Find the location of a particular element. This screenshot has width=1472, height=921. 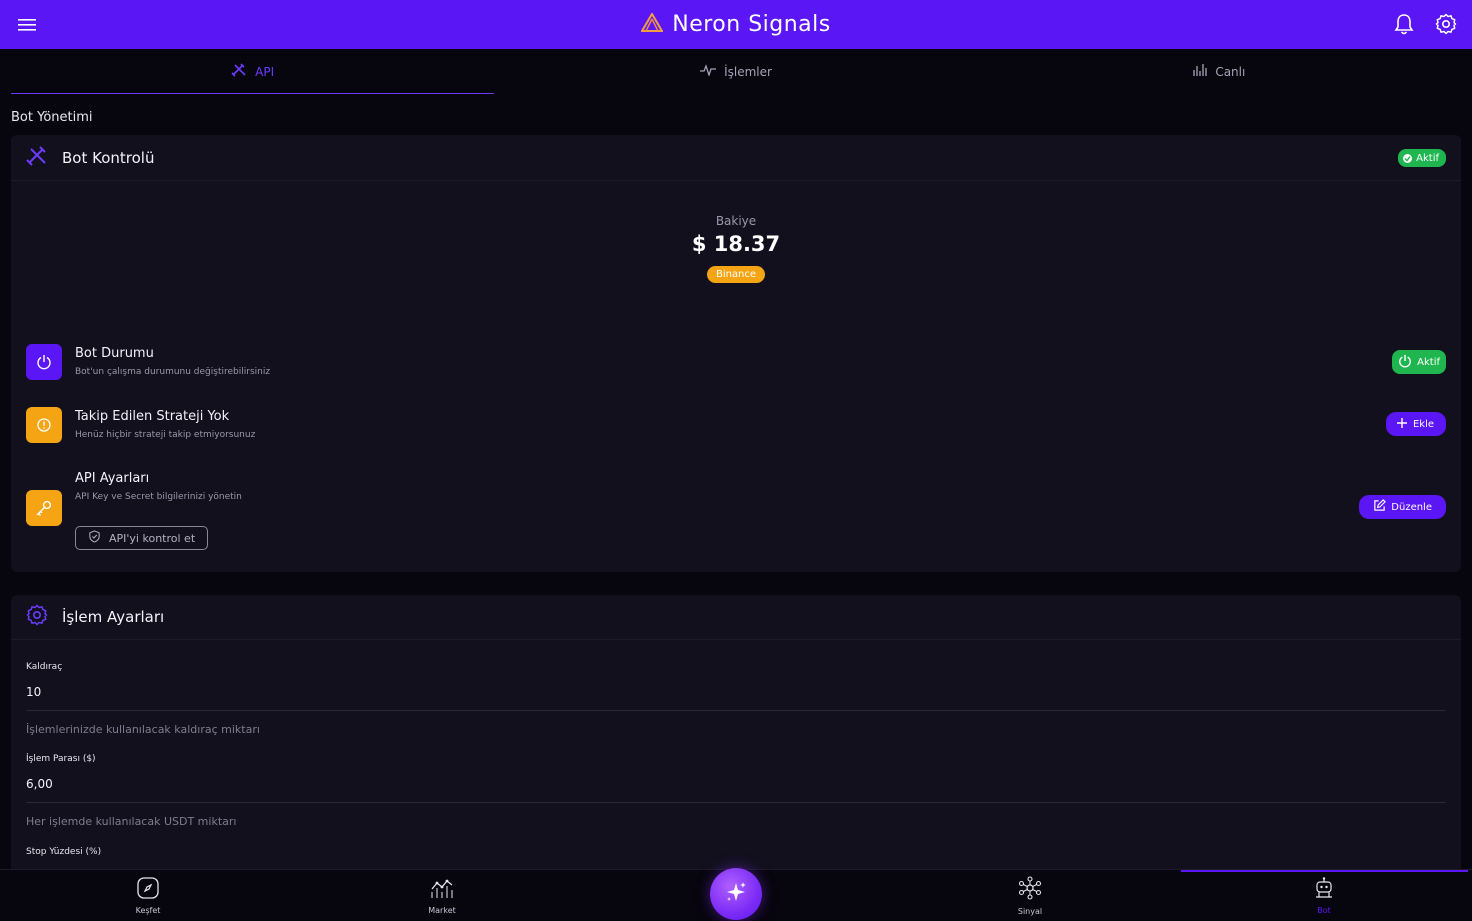

compass-icon is located at coordinates (148, 890).